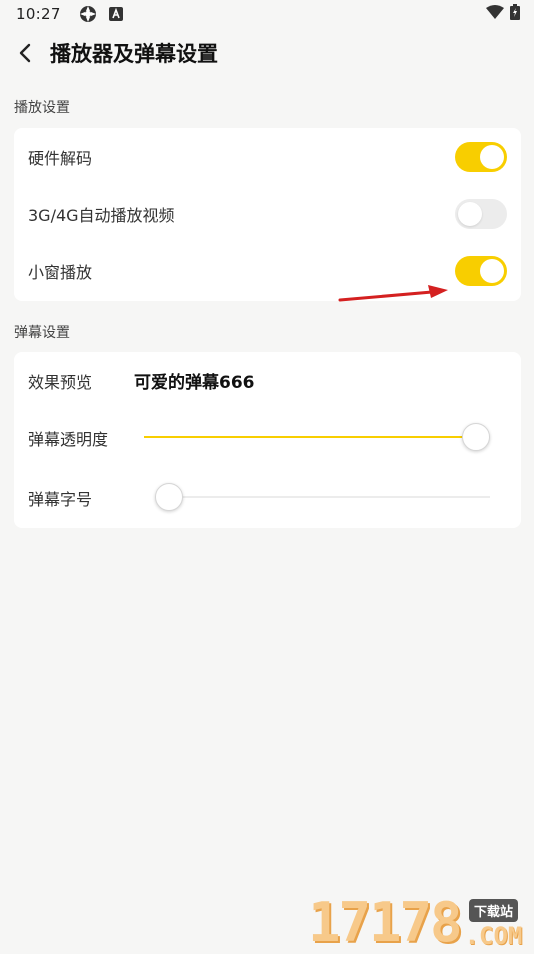 This screenshot has width=534, height=954. What do you see at coordinates (42, 108) in the screenshot?
I see `playback-section-header: 播放设置` at bounding box center [42, 108].